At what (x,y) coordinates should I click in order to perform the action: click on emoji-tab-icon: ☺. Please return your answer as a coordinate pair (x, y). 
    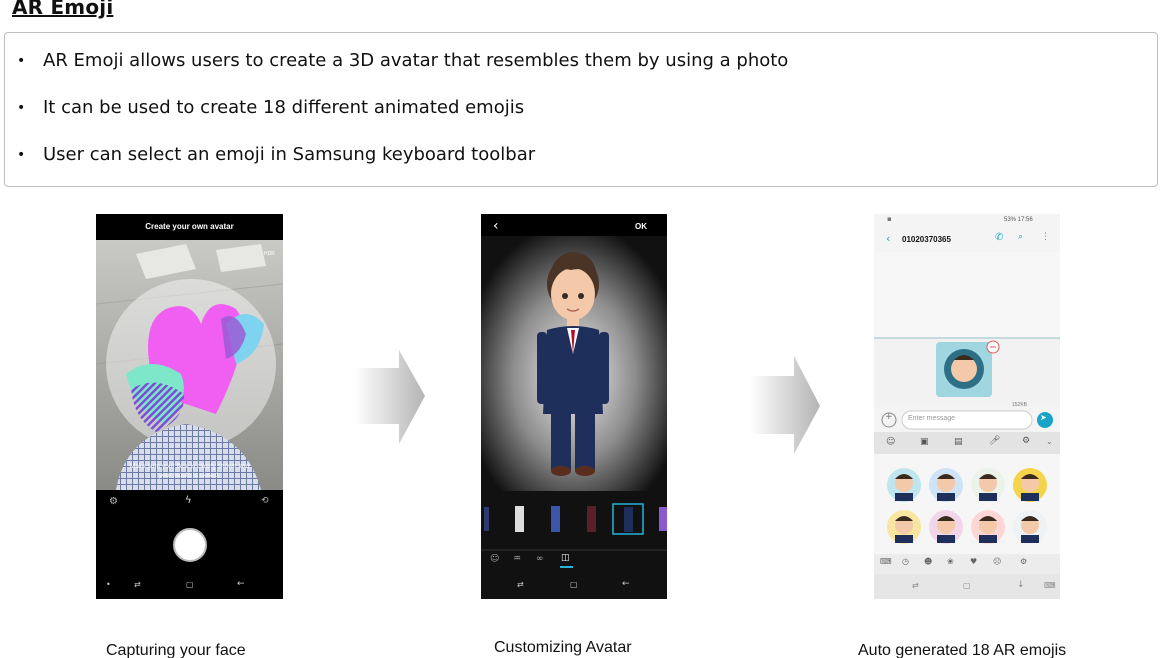
    Looking at the image, I should click on (890, 442).